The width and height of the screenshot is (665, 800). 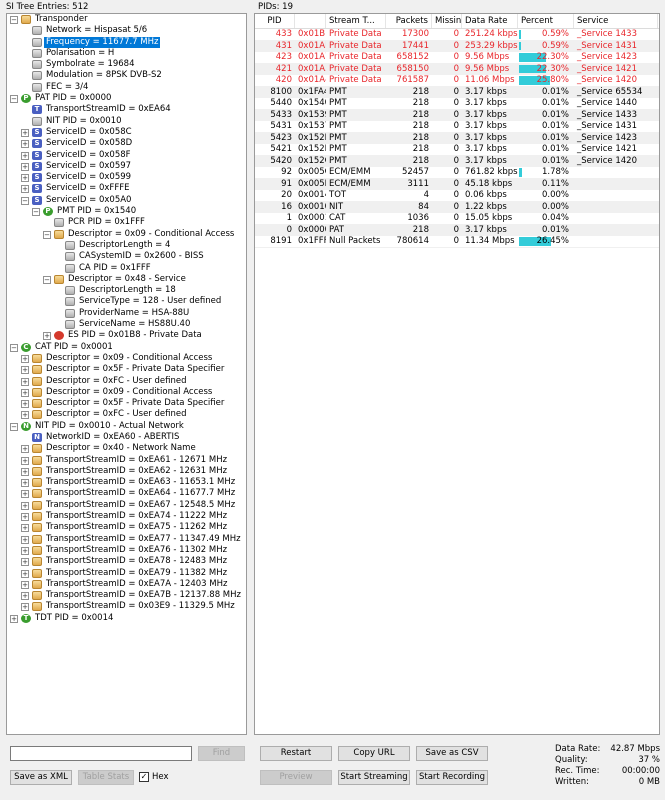 I want to click on pid-row: 91 0x005BECM/EMM 3111 0 45.18 kbps 0.11%, so click(x=457, y=184).